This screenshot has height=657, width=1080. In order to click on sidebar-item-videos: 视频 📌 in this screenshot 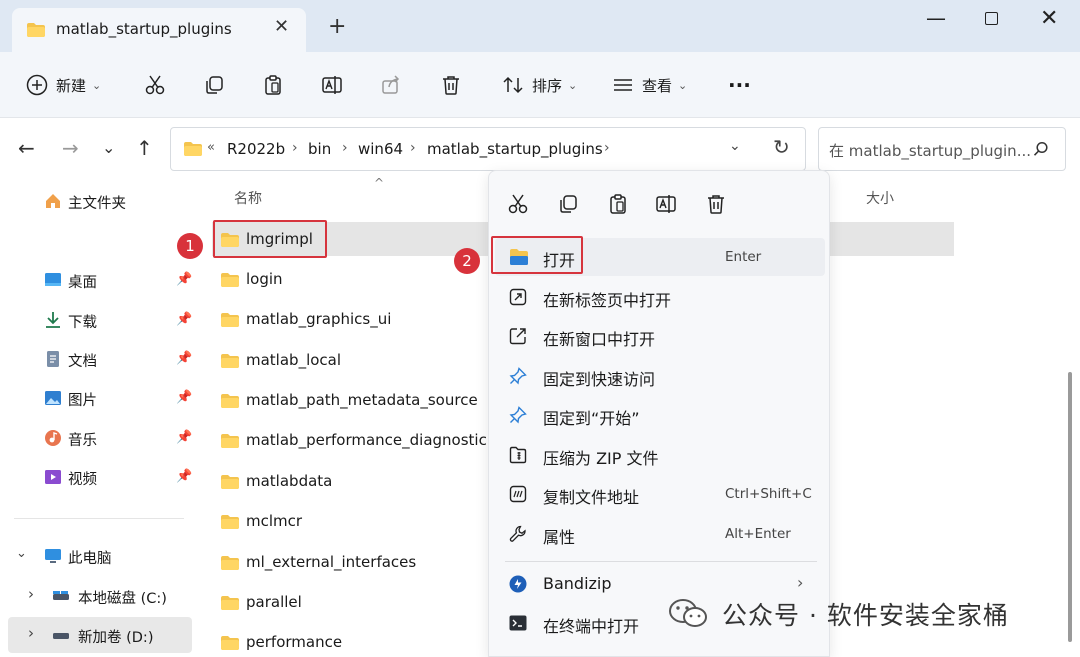, I will do `click(100, 477)`.